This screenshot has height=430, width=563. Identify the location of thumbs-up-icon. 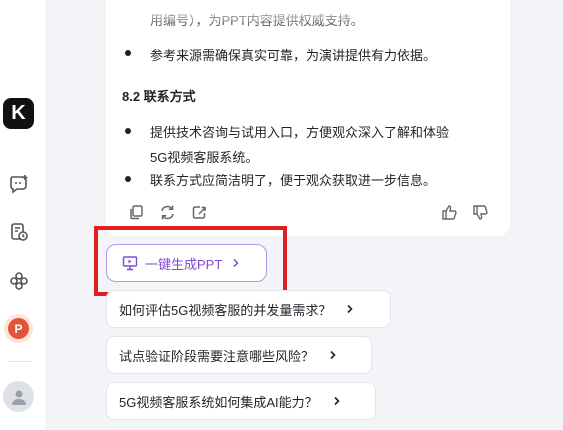
(449, 212).